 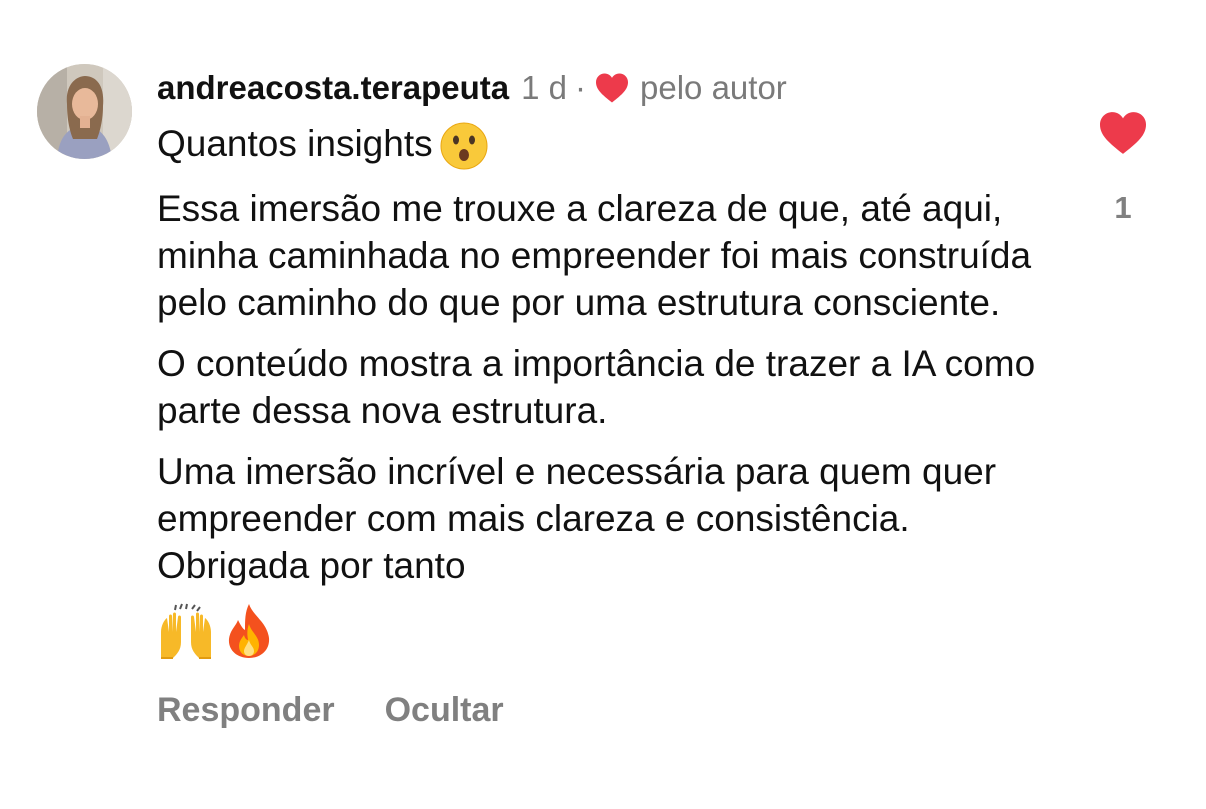 What do you see at coordinates (1123, 207) in the screenshot?
I see `like-count: 1` at bounding box center [1123, 207].